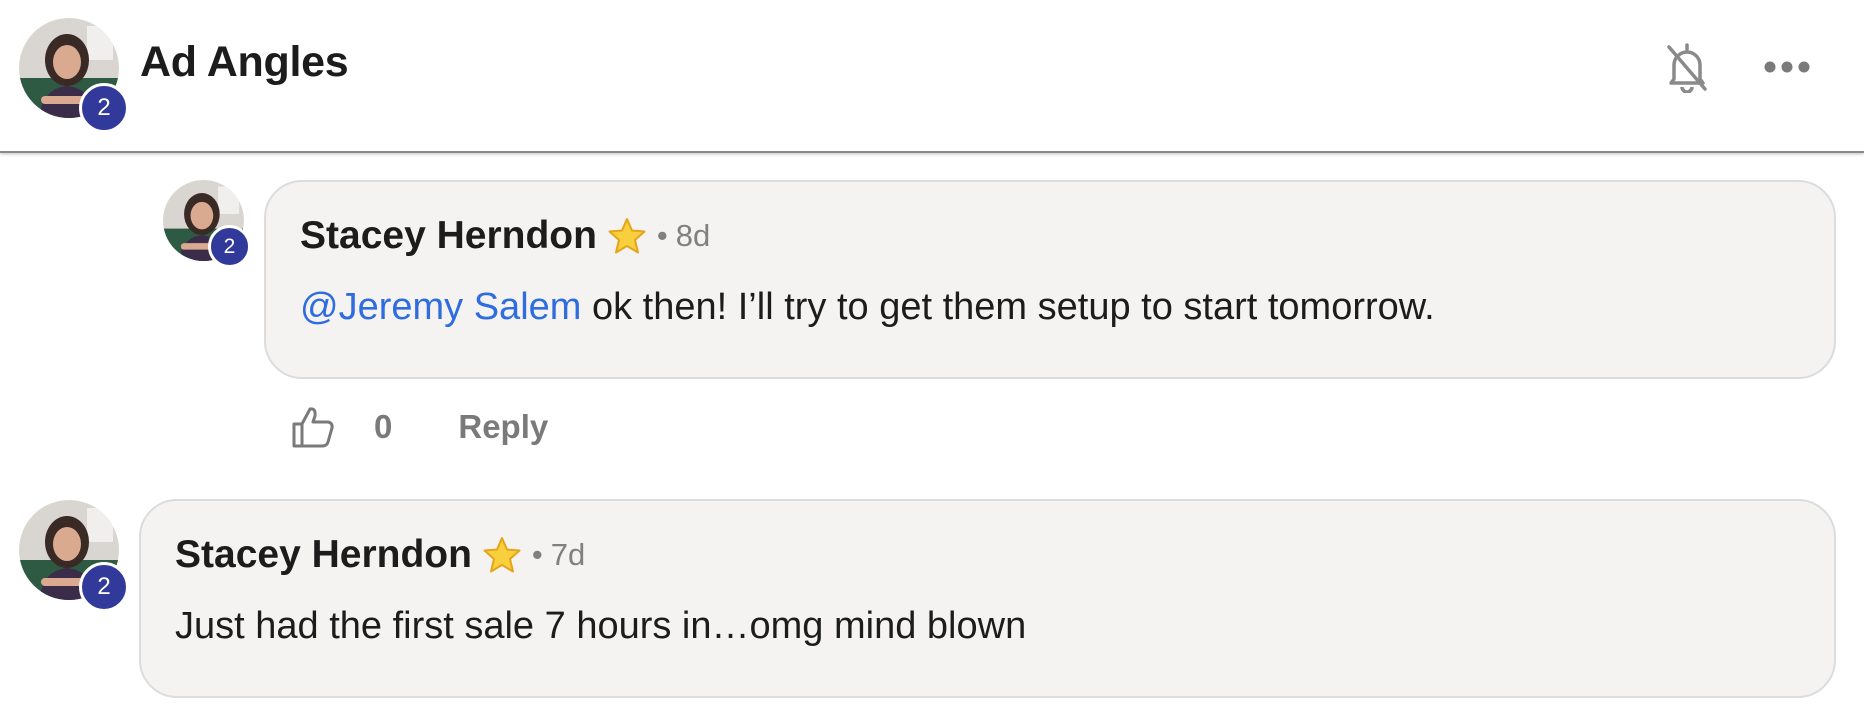  I want to click on page-title: Ad Angles, so click(244, 62).